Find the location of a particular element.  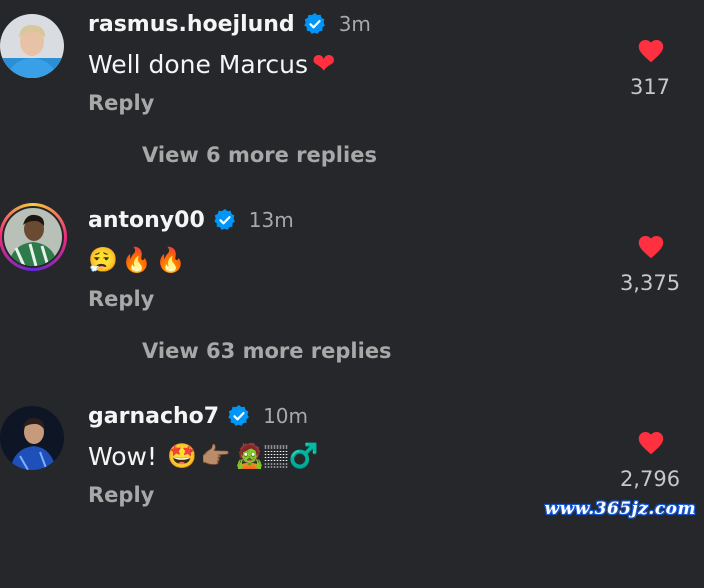

username: rasmus.hoejlund is located at coordinates (191, 24).